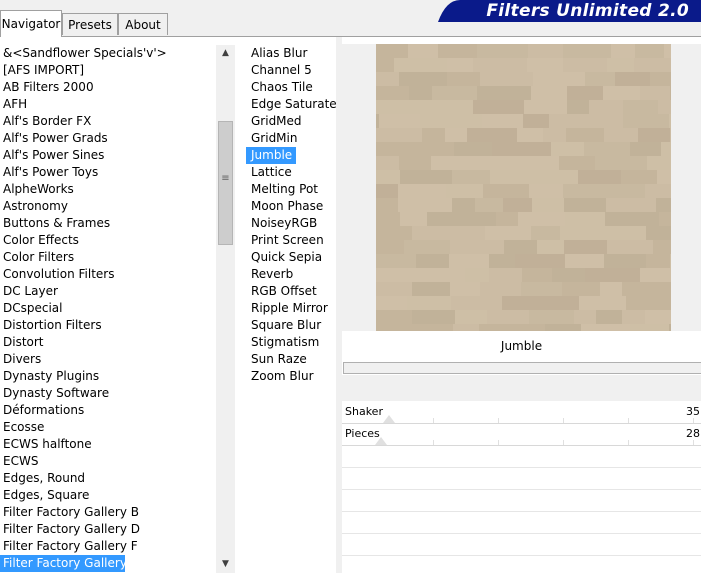 This screenshot has height=573, width=701. Describe the element at coordinates (108, 274) in the screenshot. I see `category-item: Convolution Filters` at that location.